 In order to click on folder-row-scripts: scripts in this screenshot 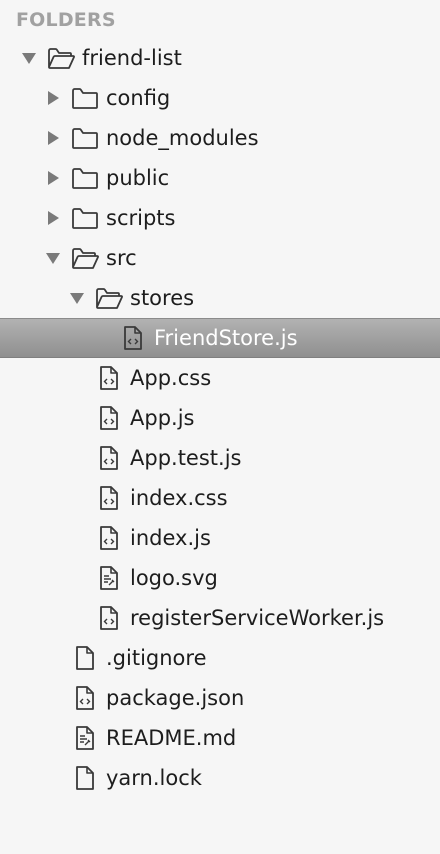, I will do `click(220, 218)`.